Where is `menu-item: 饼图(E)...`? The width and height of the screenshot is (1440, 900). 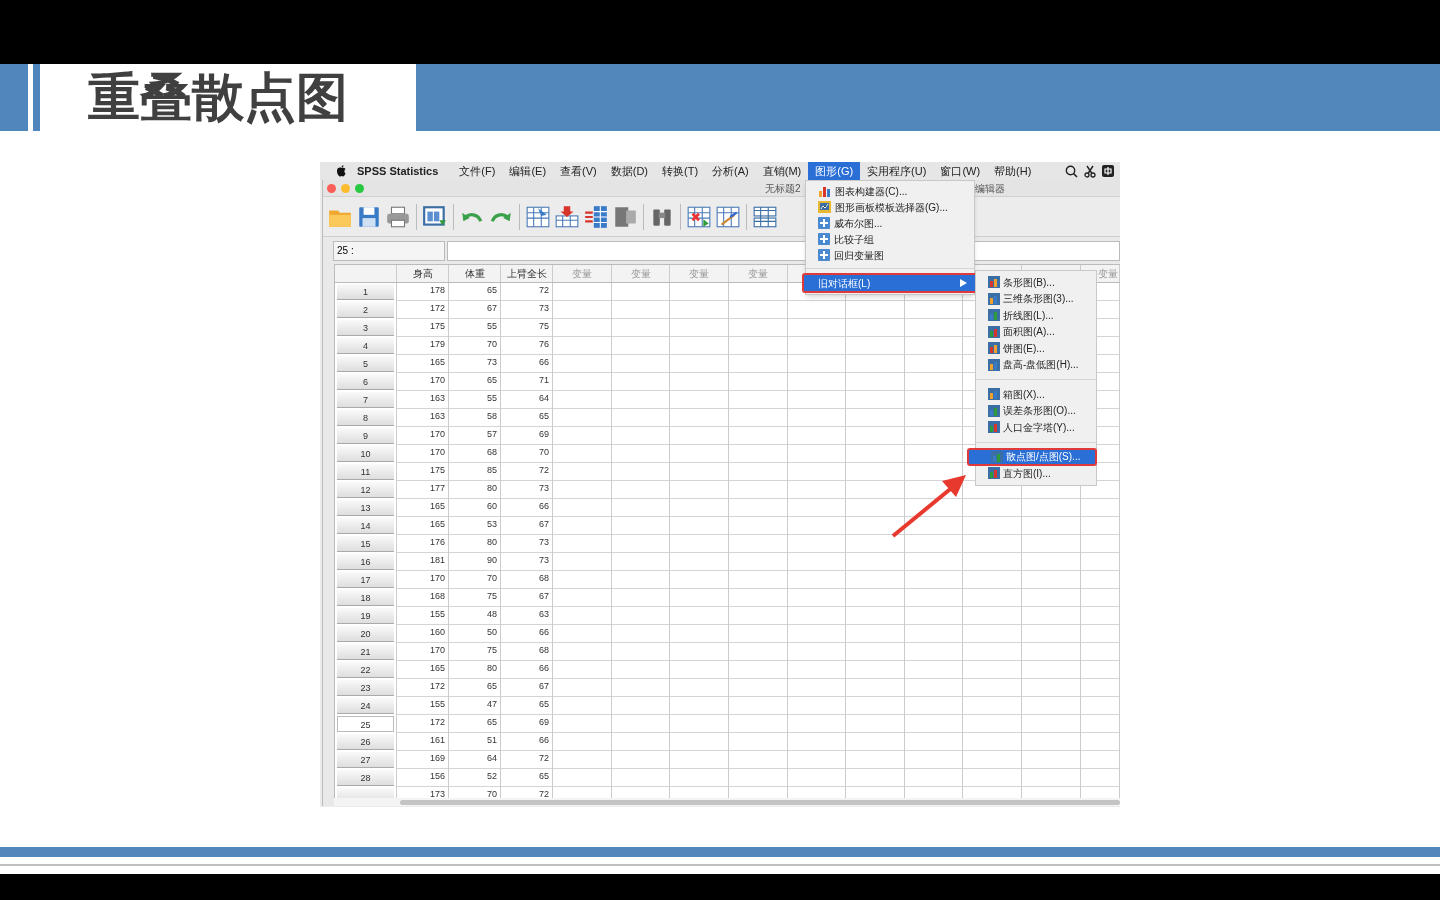 menu-item: 饼图(E)... is located at coordinates (1036, 348).